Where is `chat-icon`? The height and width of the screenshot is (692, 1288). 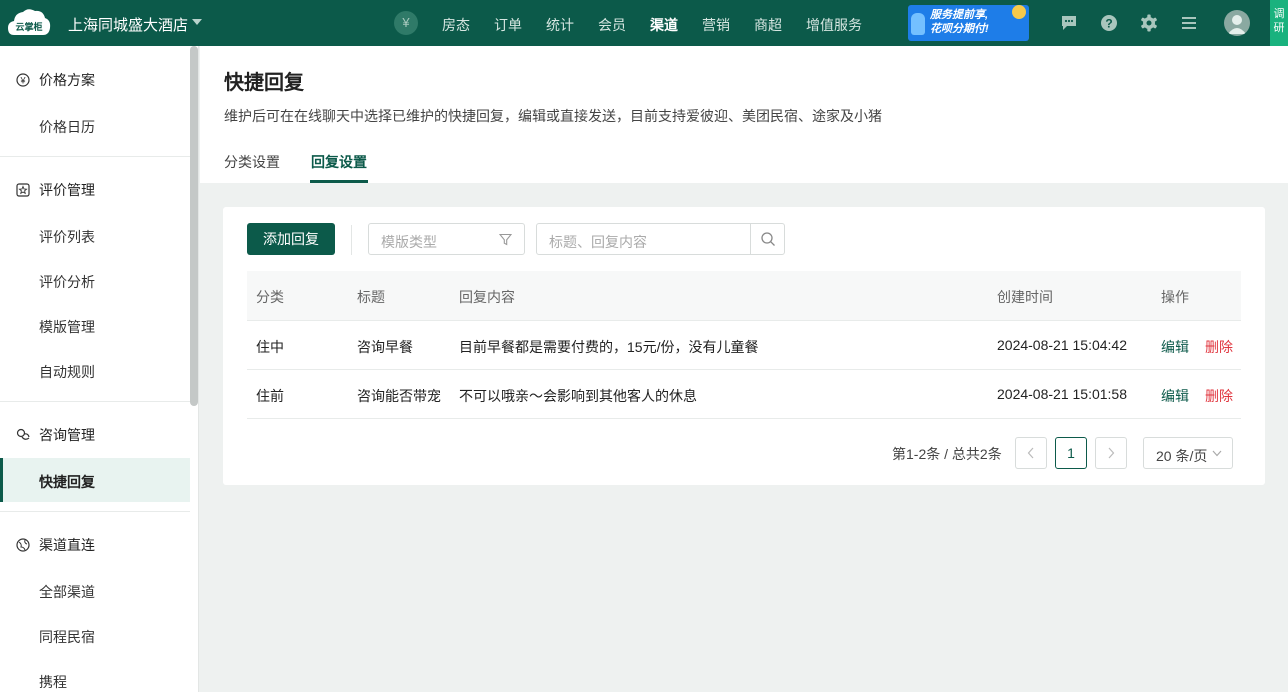
chat-icon is located at coordinates (23, 434).